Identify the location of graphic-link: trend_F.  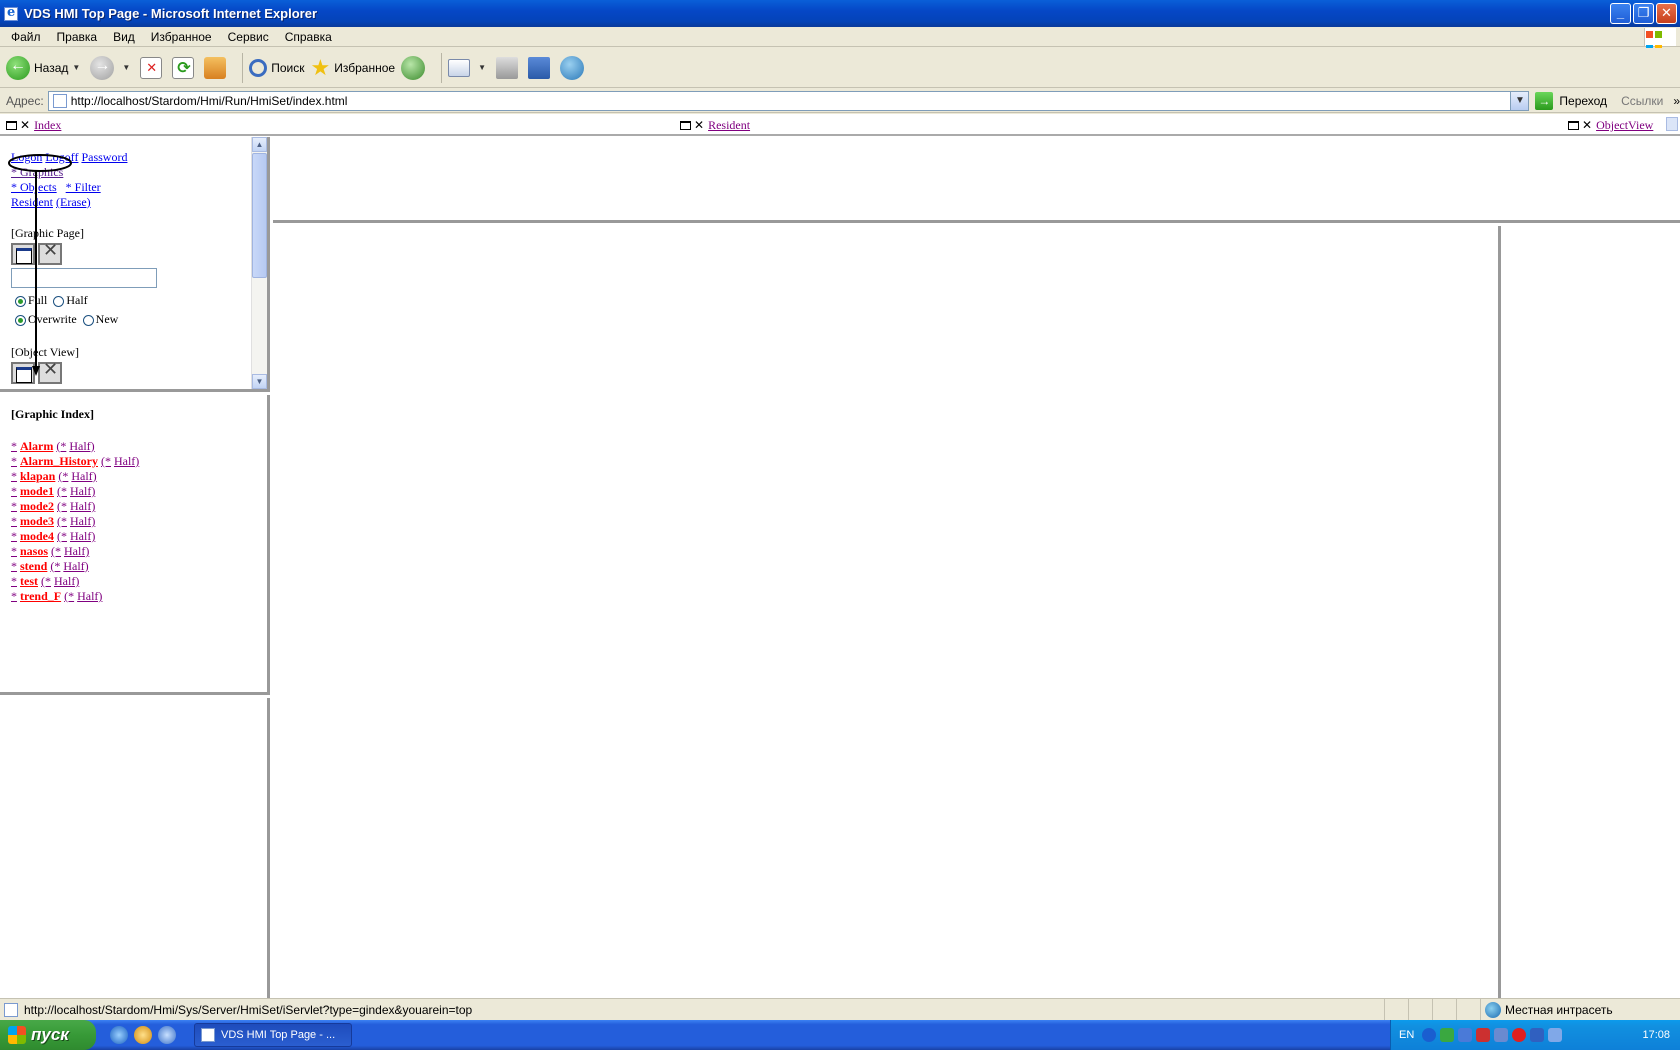
(40, 596).